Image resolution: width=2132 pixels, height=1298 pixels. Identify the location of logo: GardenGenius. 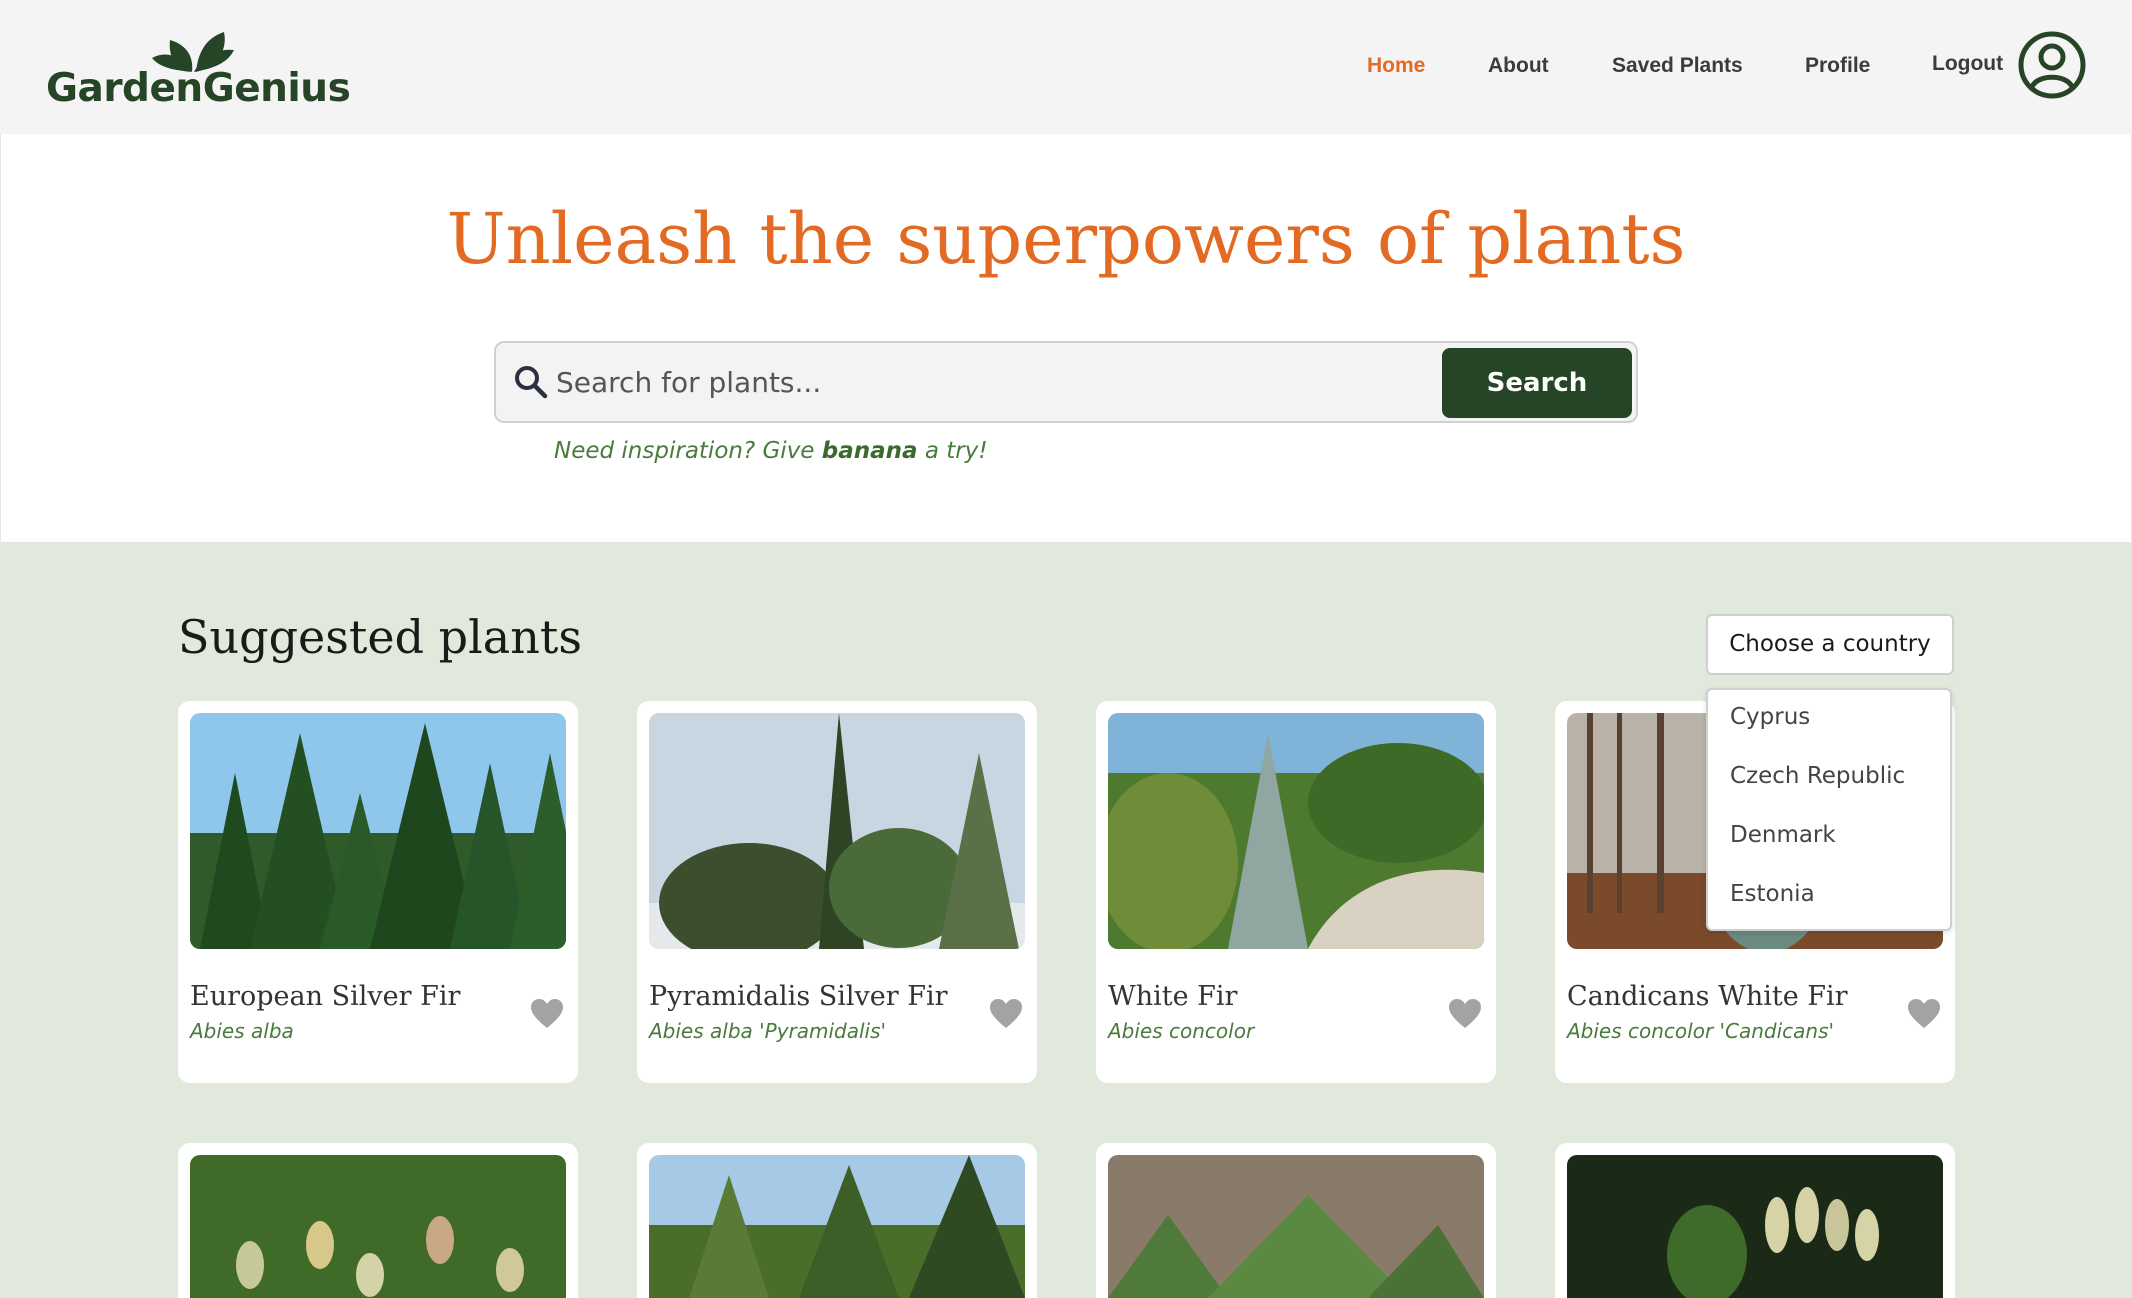
(198, 69).